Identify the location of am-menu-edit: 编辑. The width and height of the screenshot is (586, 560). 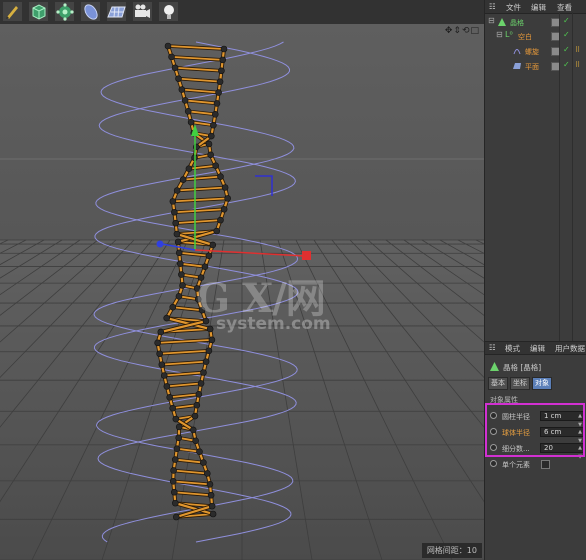
(537, 348).